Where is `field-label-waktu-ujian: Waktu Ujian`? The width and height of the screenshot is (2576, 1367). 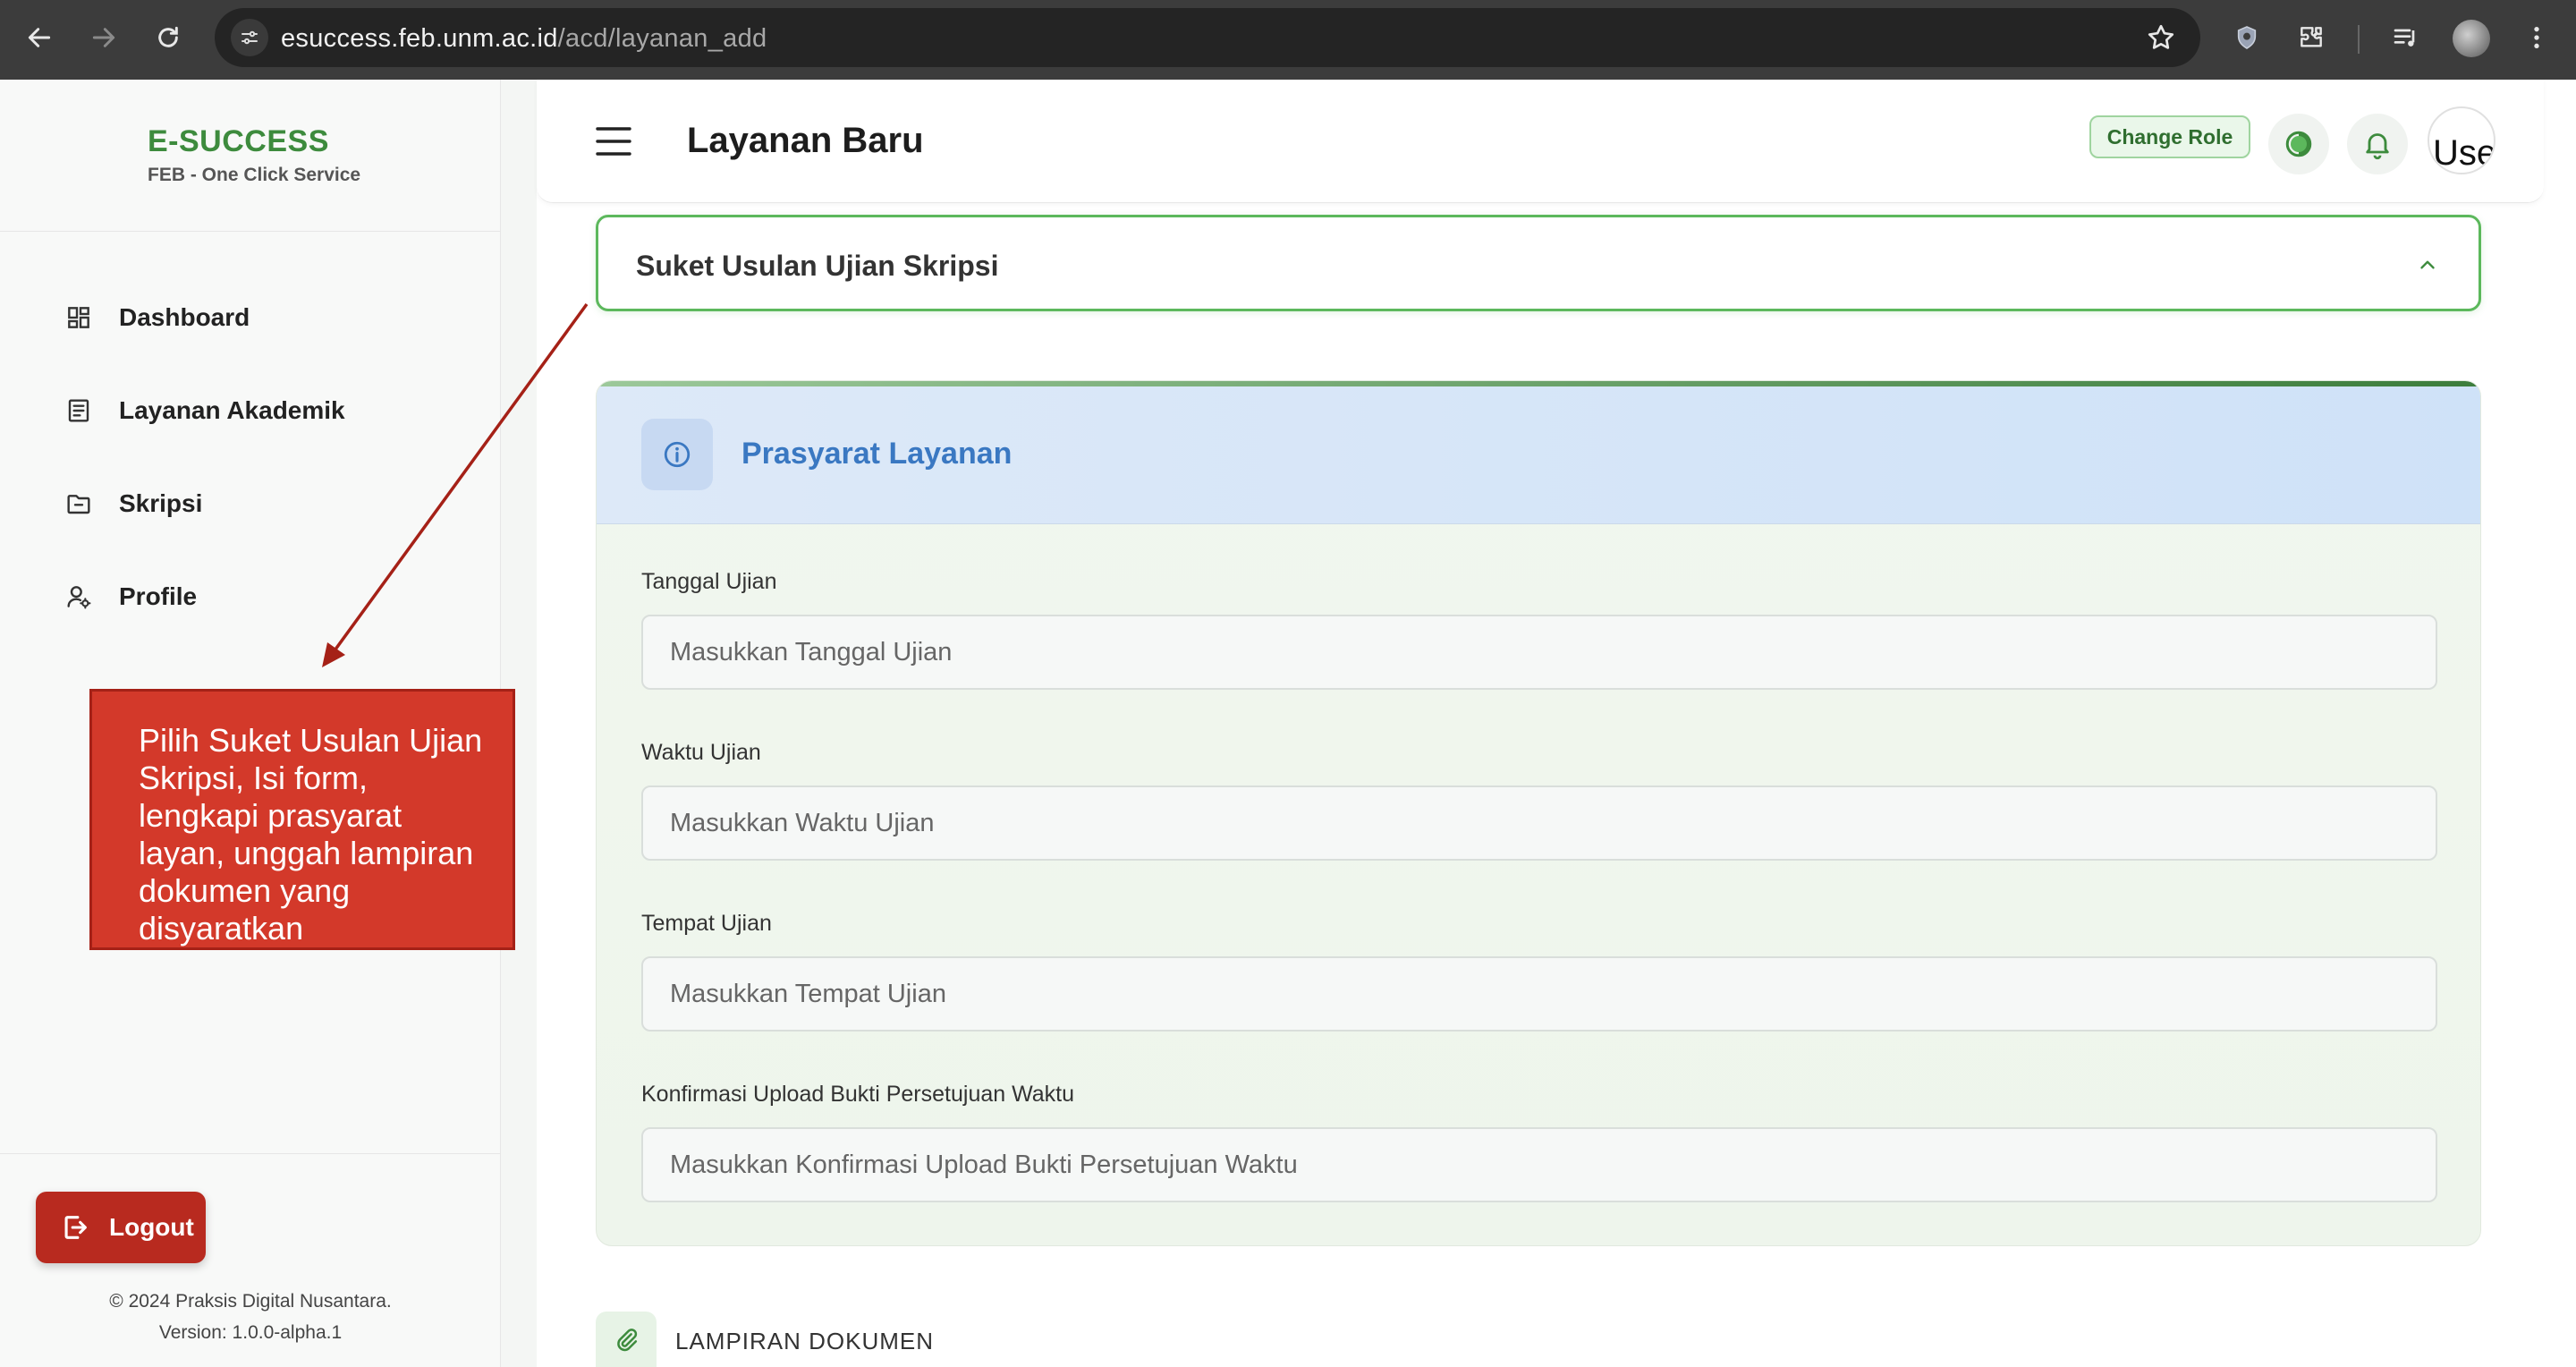
field-label-waktu-ujian: Waktu Ujian is located at coordinates (701, 752).